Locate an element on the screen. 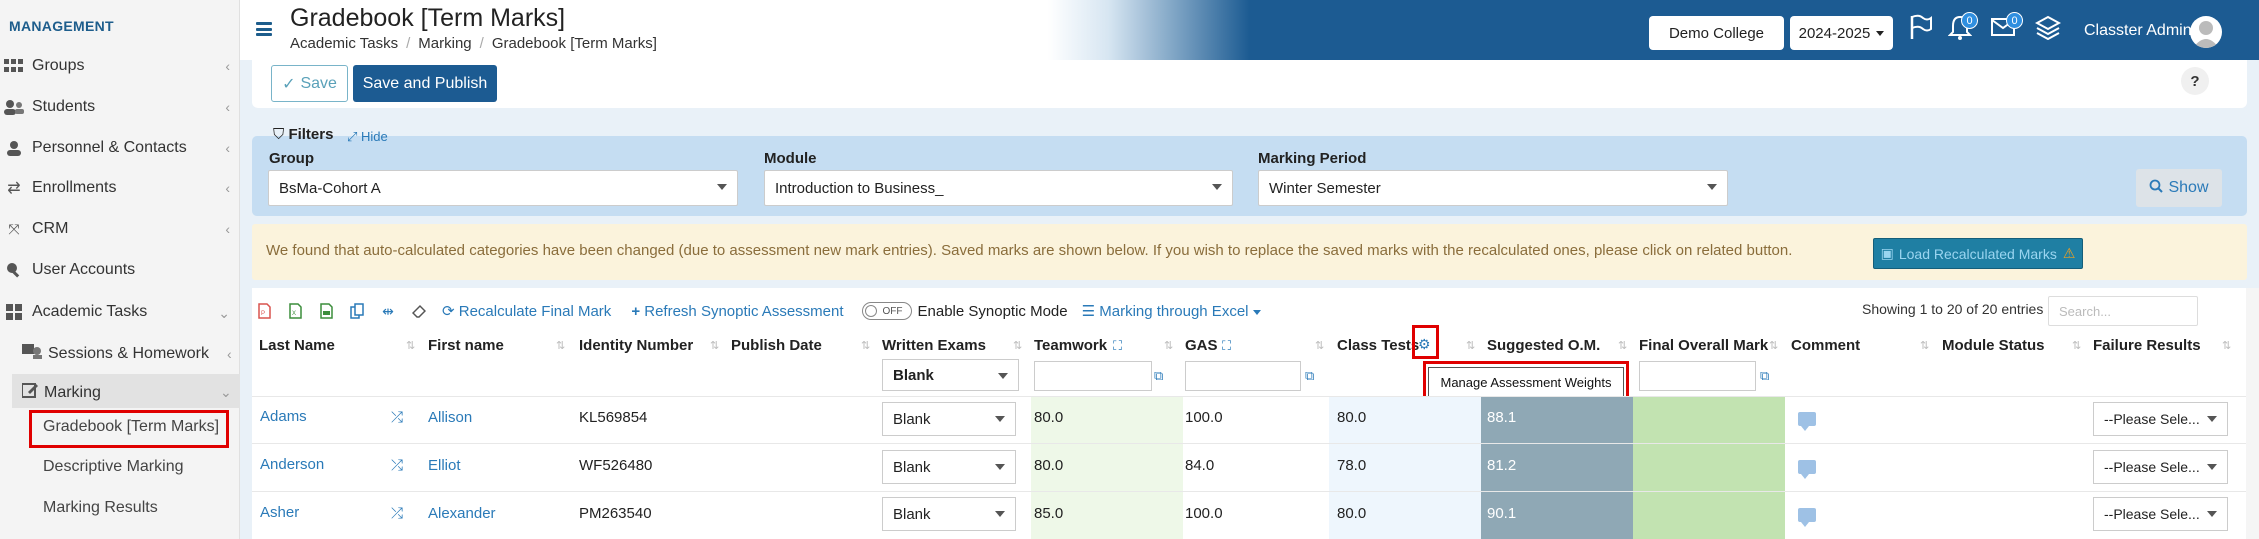 This screenshot has height=539, width=2259. col-teamwork: Teamwork is located at coordinates (1070, 345).